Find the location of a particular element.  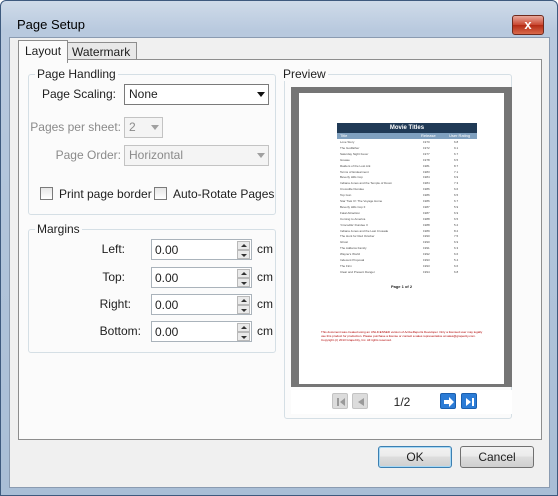

tab-layout: Layout is located at coordinates (43, 51).